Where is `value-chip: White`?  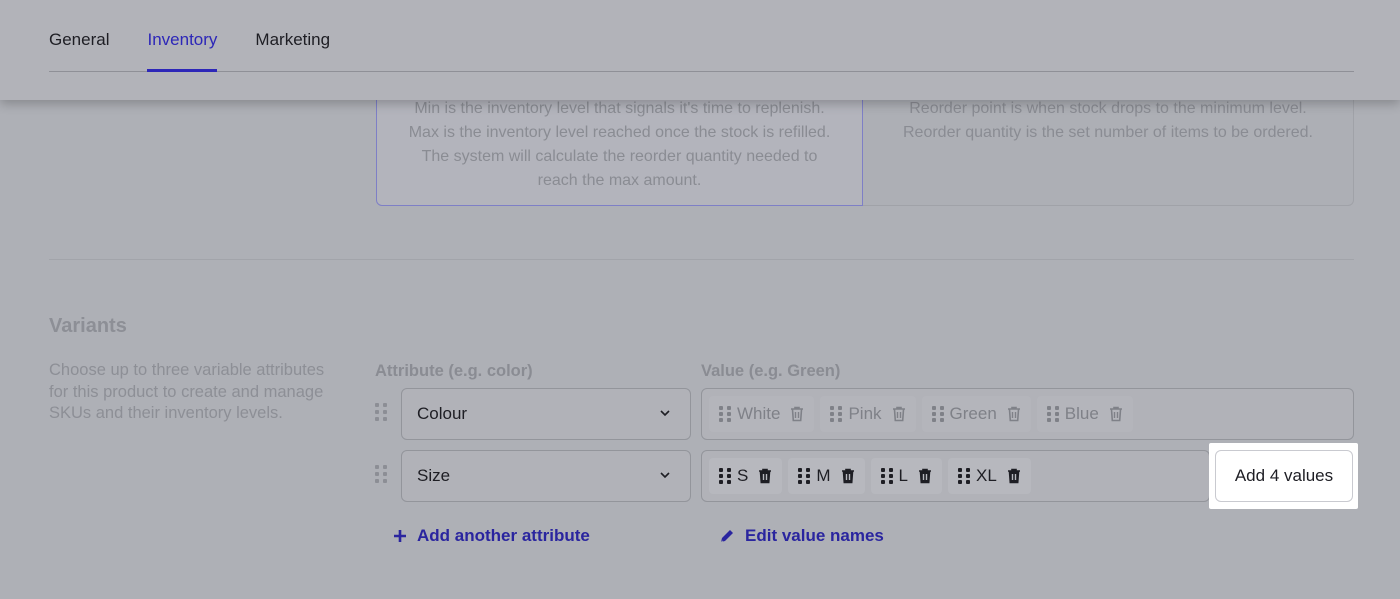 value-chip: White is located at coordinates (762, 414).